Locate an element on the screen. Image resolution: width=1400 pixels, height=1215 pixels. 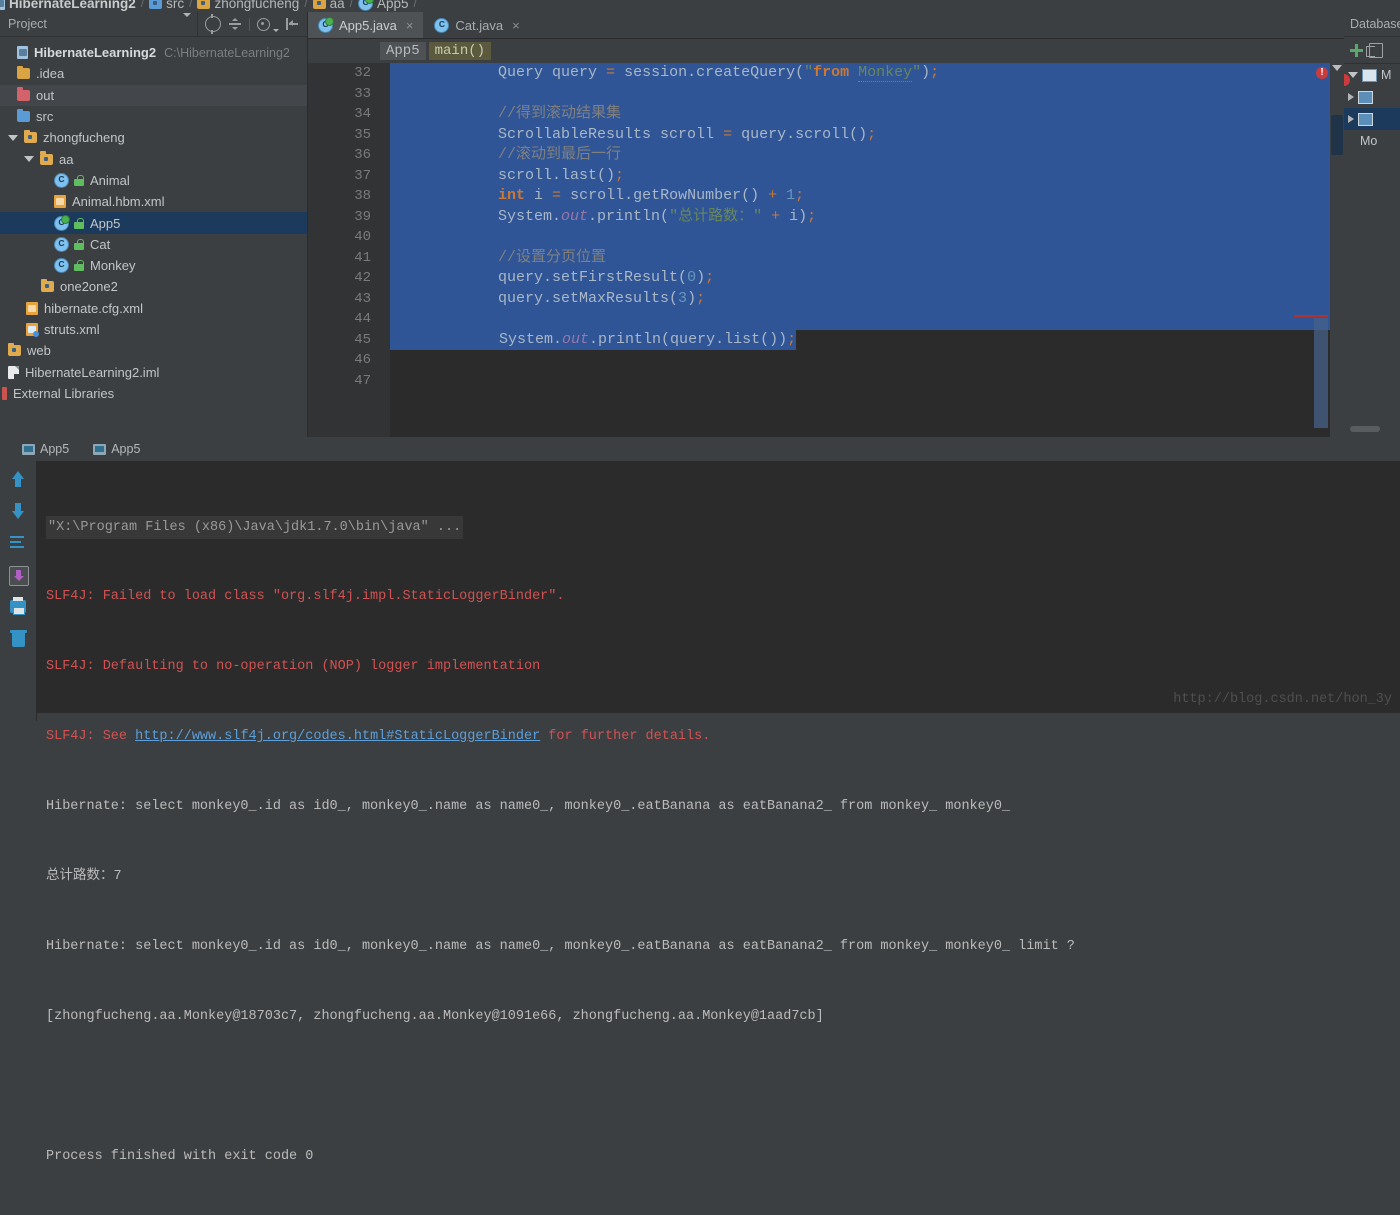
console-line-count: 总计路数：7 is located at coordinates (84, 877).